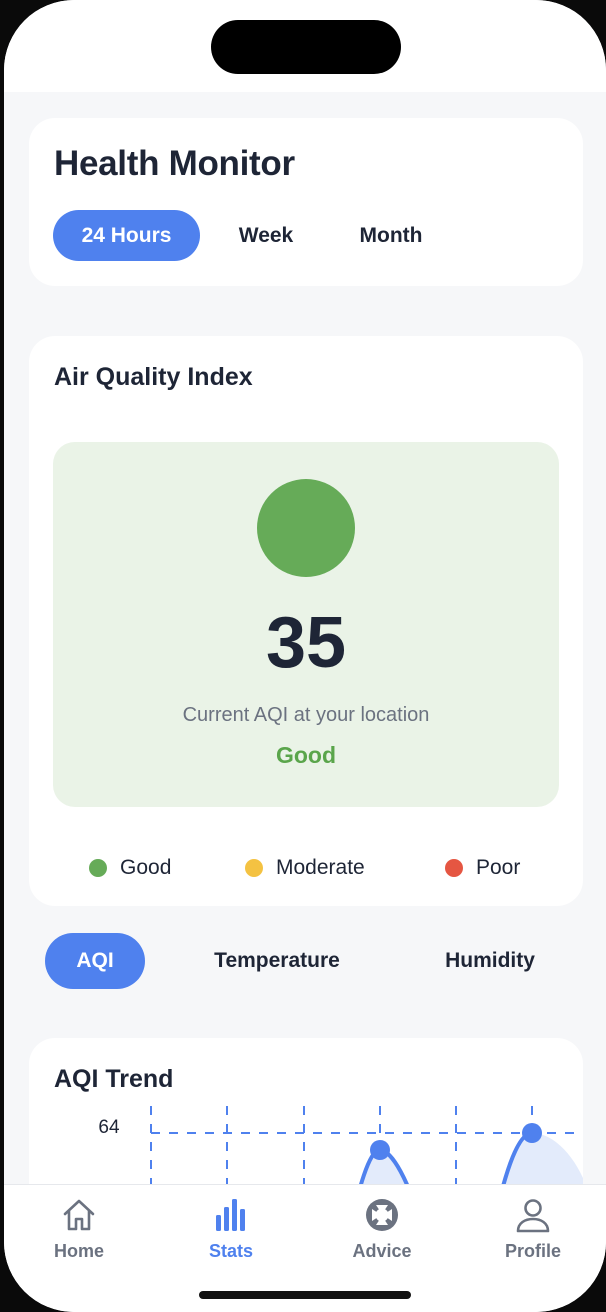  I want to click on tab-advice: Advice, so click(382, 1228).